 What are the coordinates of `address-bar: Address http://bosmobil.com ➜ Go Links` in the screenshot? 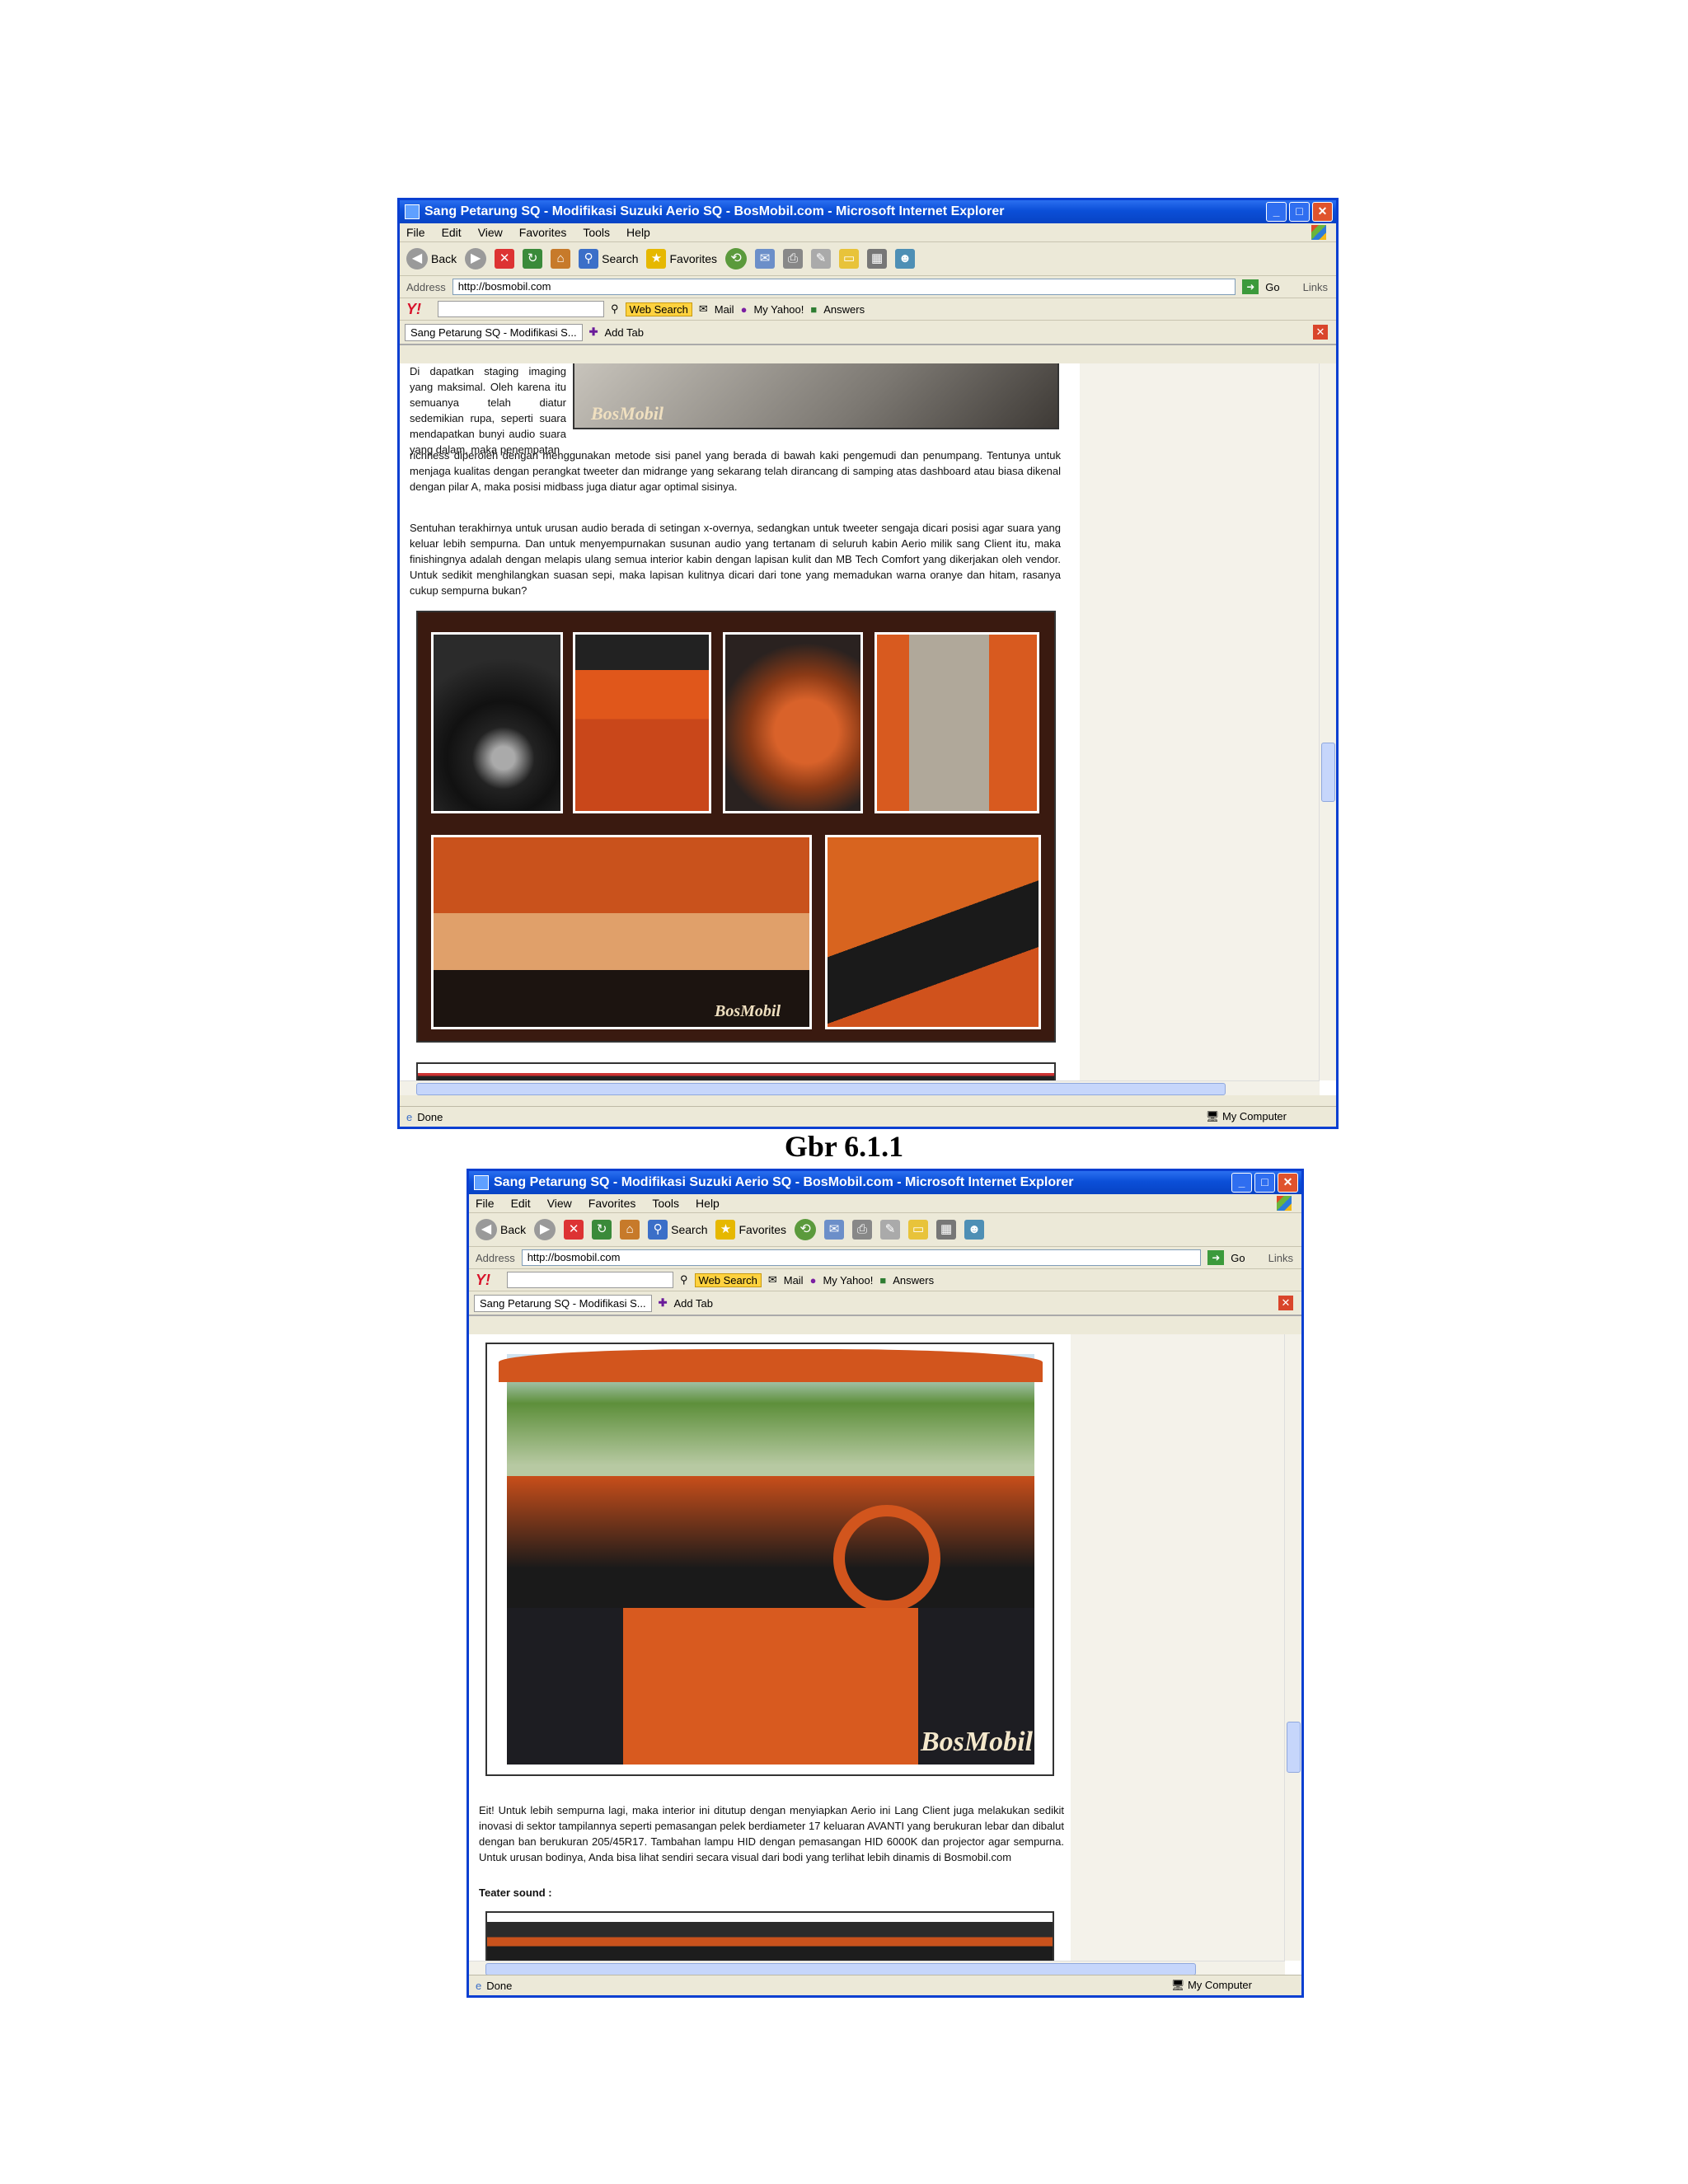 It's located at (885, 1258).